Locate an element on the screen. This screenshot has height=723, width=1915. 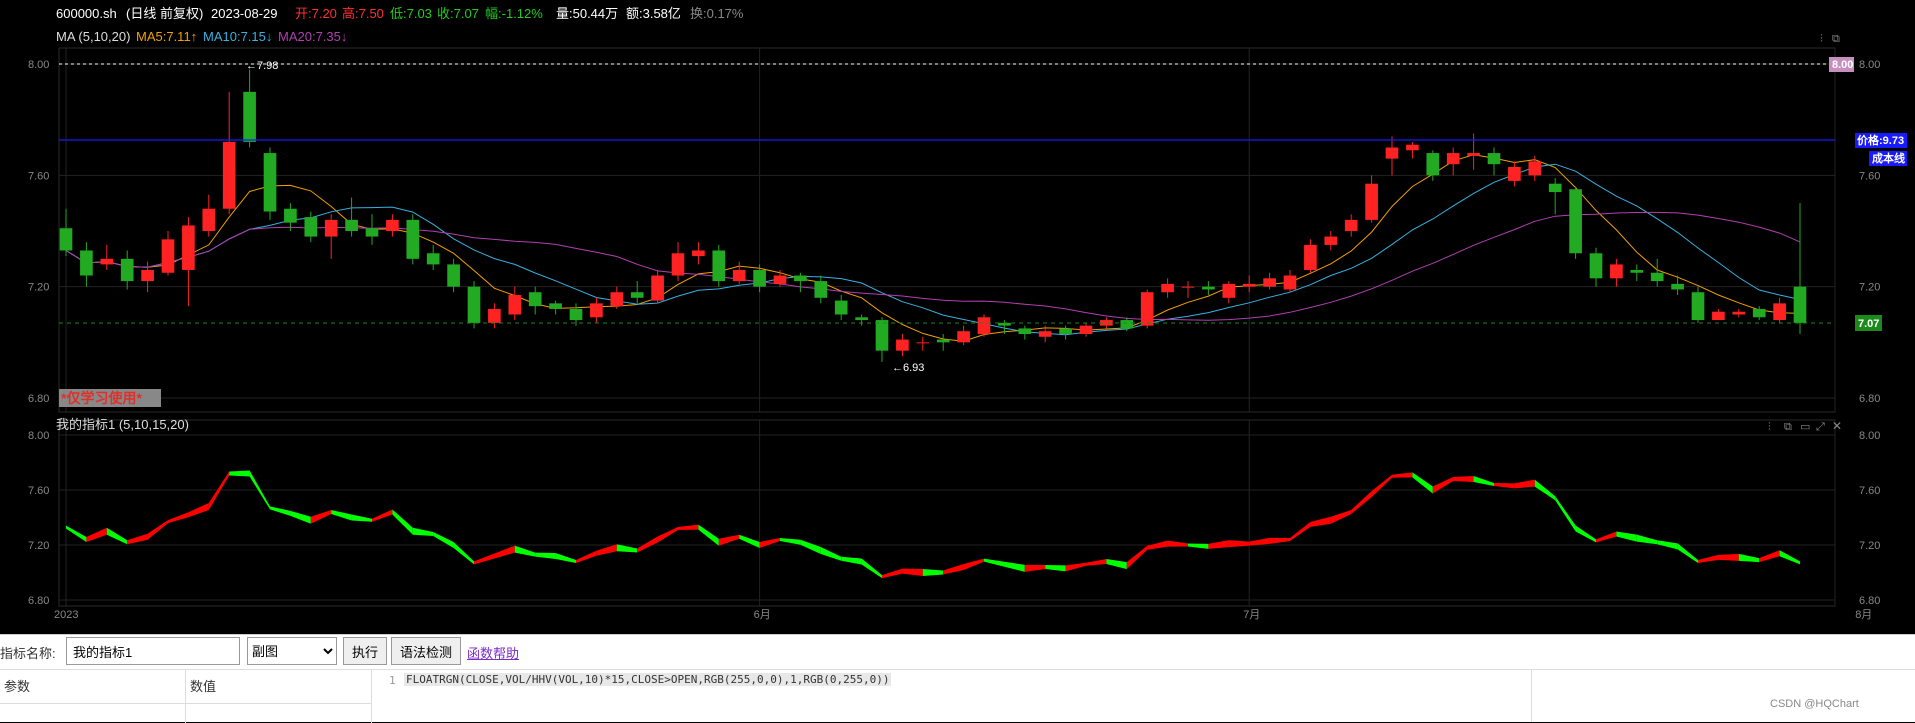
param-cell is located at coordinates (93, 713).